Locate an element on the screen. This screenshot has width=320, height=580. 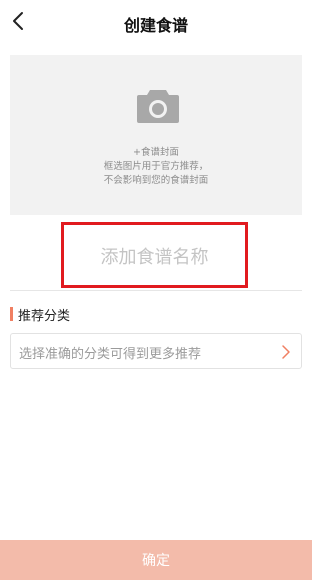
section-accent-bar is located at coordinates (11, 314).